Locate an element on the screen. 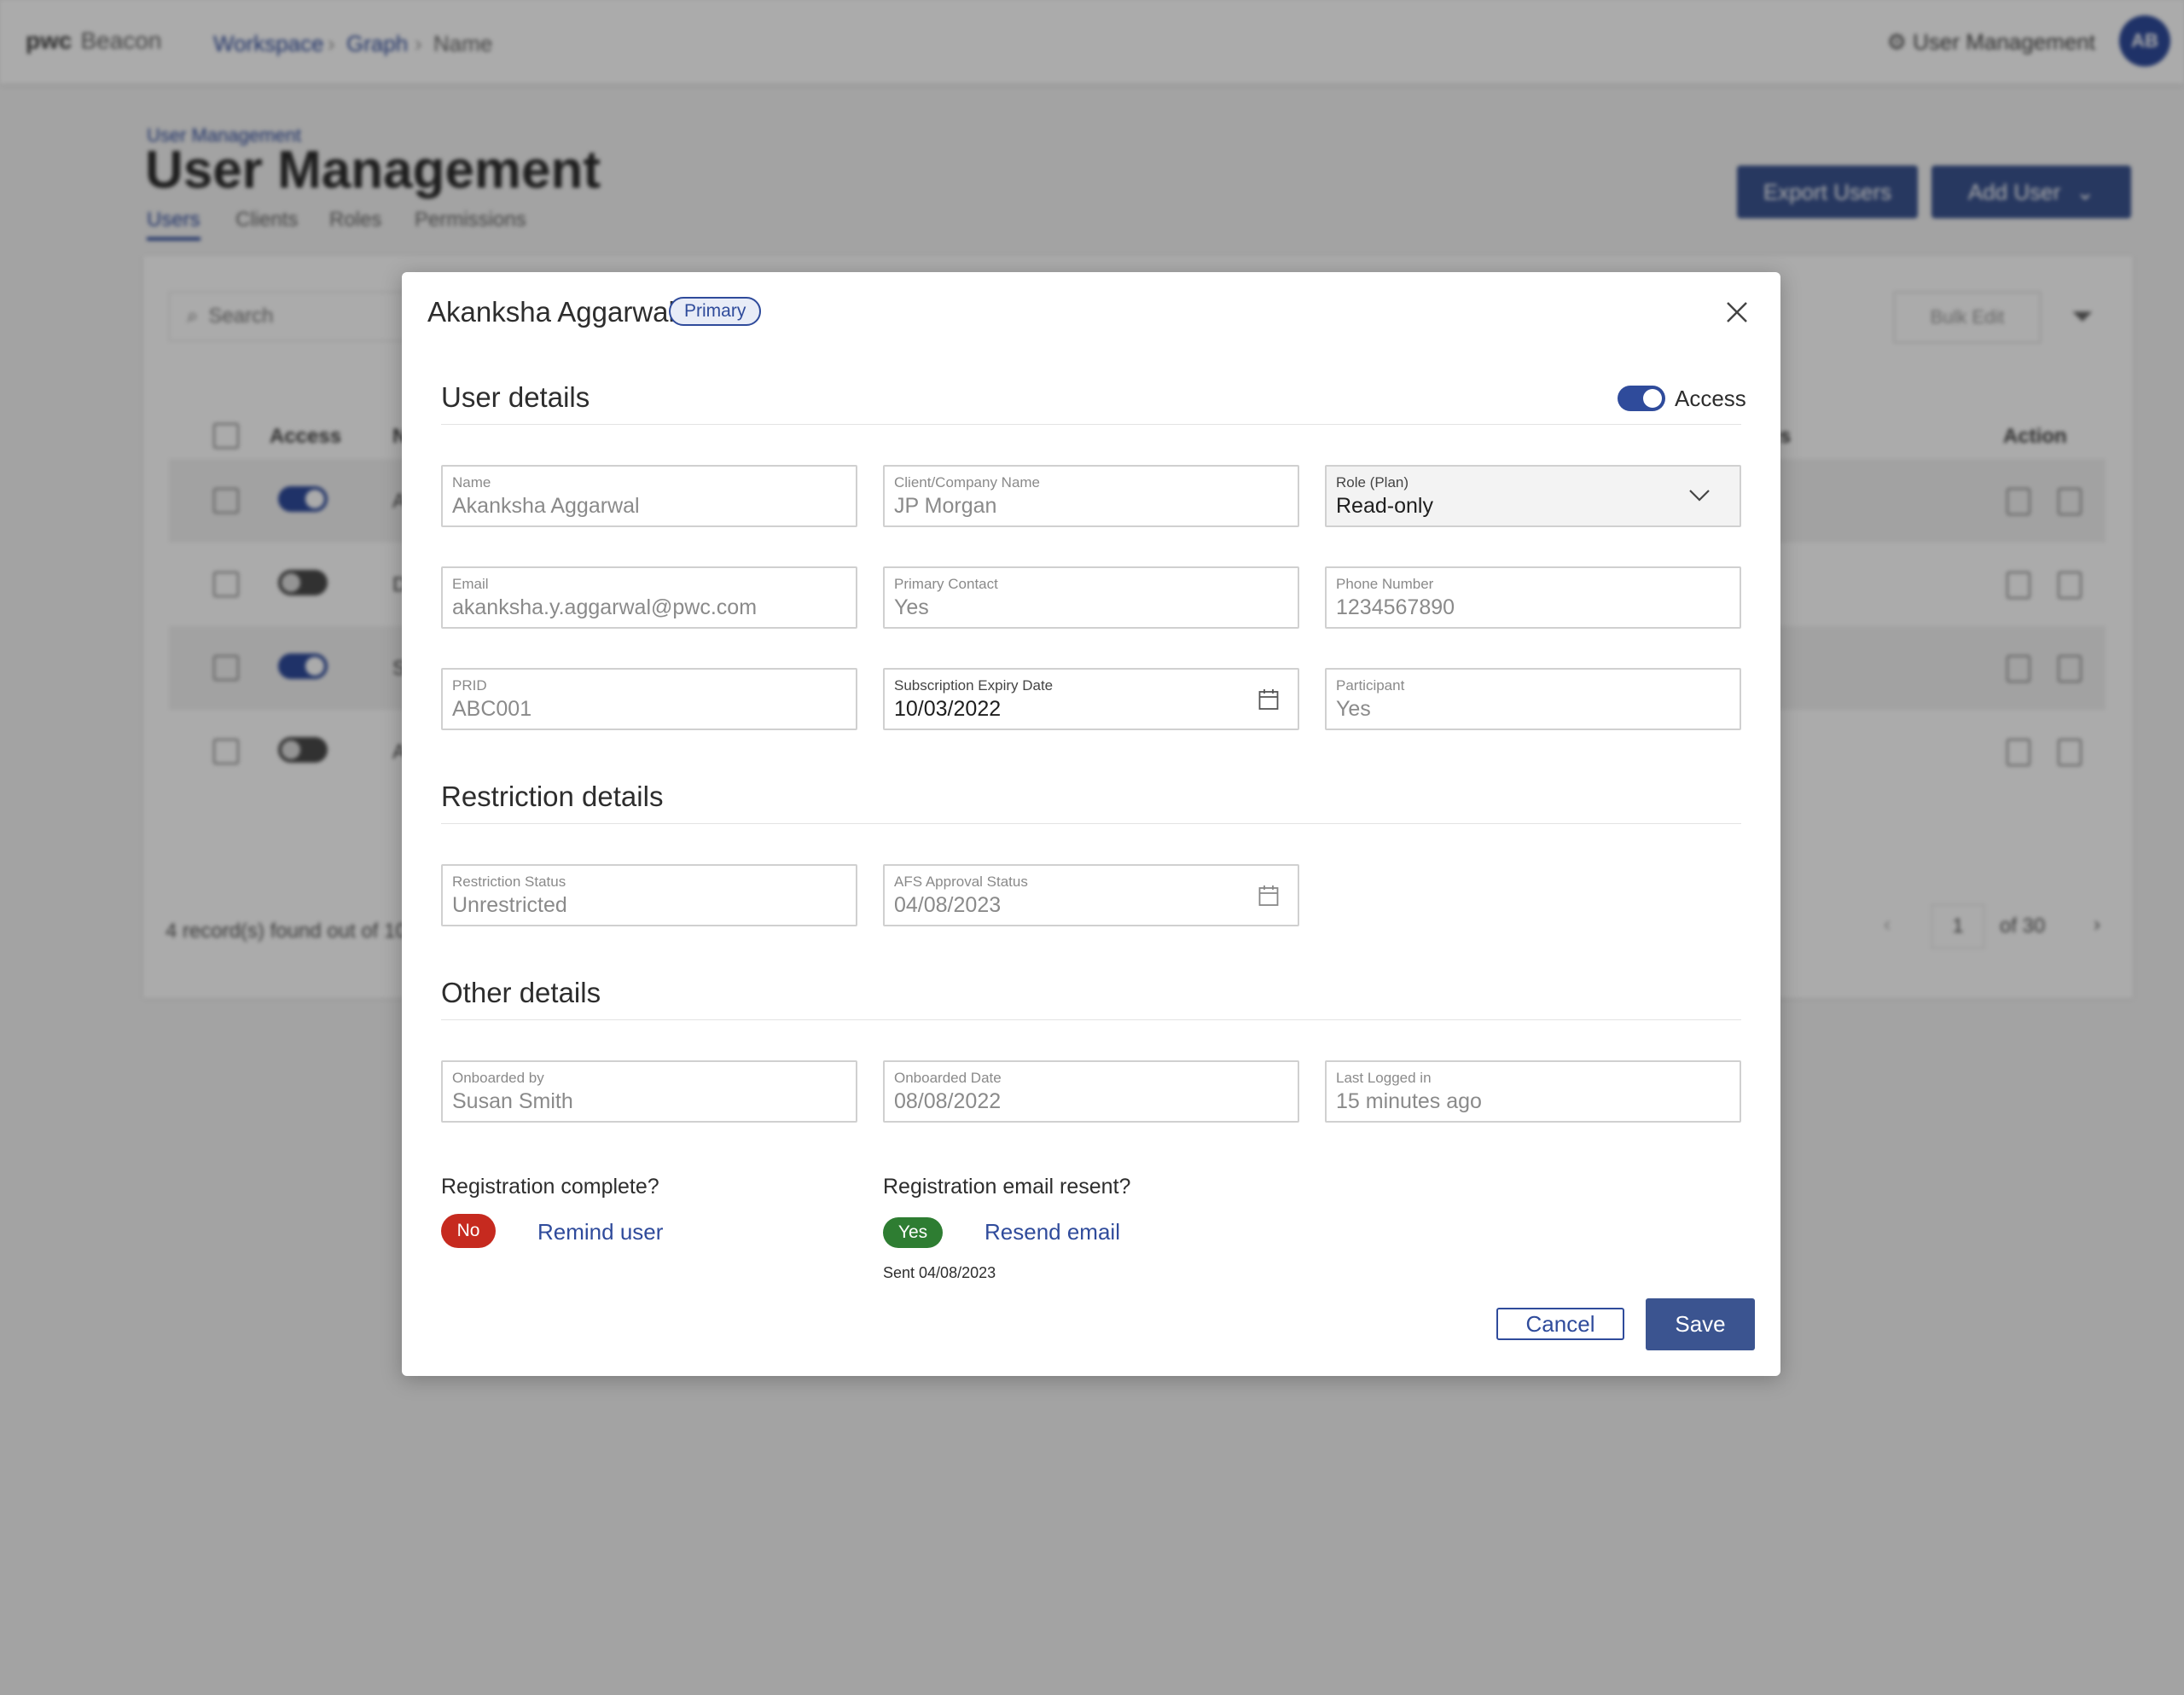  section-user-details: User details is located at coordinates (515, 397).